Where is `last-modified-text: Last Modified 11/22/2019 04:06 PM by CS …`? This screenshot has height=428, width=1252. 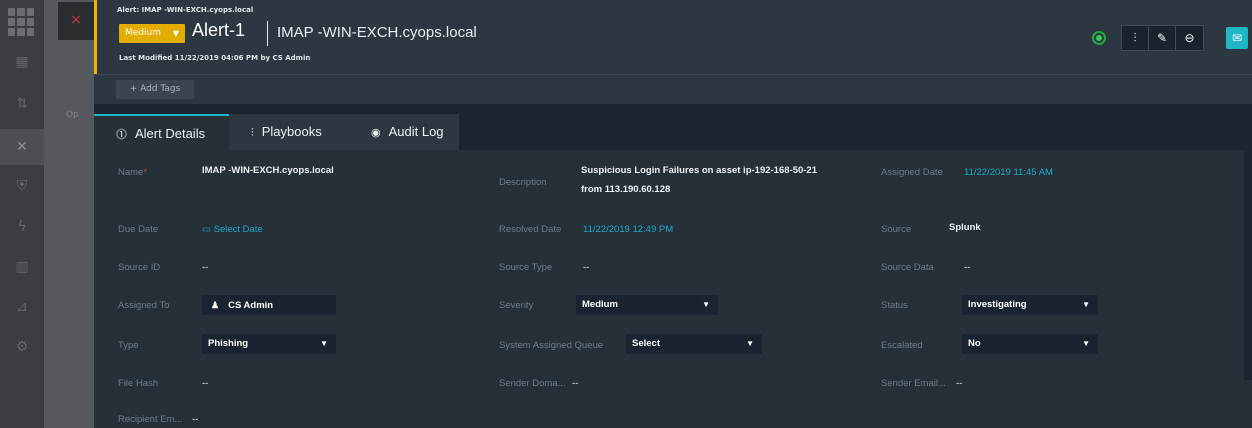
last-modified-text: Last Modified 11/22/2019 04:06 PM by CS … is located at coordinates (215, 58).